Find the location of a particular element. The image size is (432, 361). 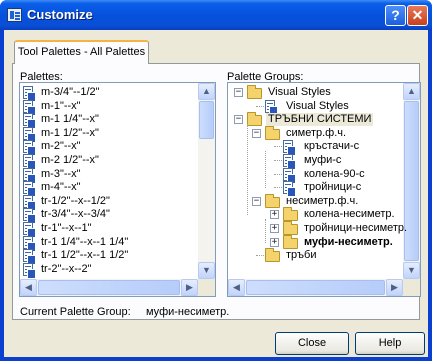

palette-list-item: m-2"--x" is located at coordinates (109, 148).